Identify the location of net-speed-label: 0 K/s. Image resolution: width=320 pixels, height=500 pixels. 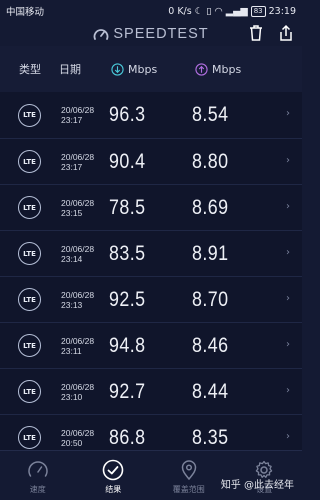
(180, 11).